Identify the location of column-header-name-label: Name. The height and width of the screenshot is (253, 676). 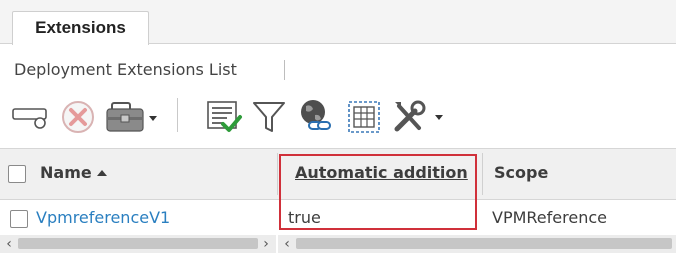
(66, 172).